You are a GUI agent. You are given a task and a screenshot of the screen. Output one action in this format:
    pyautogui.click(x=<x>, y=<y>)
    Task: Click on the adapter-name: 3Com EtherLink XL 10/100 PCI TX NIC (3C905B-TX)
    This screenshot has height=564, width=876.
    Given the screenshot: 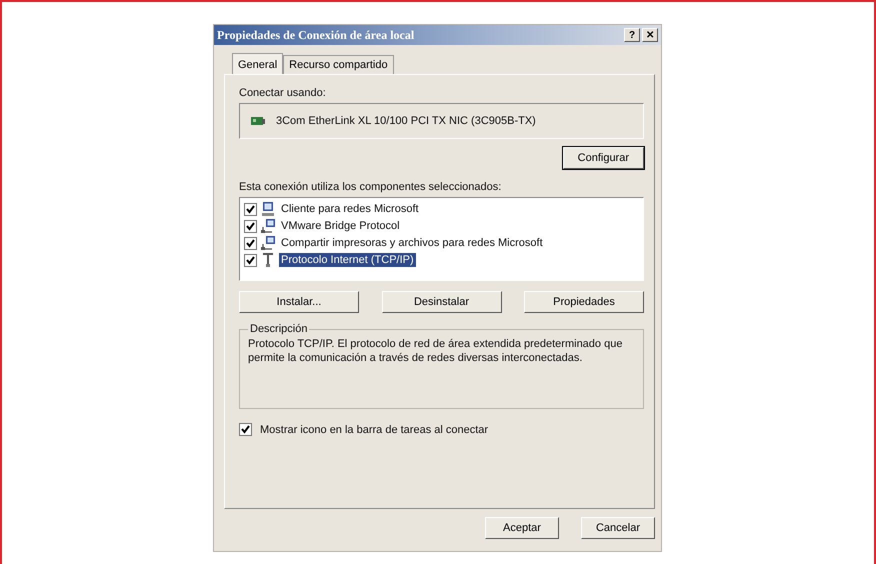 What is the action you would take?
    pyautogui.click(x=406, y=121)
    